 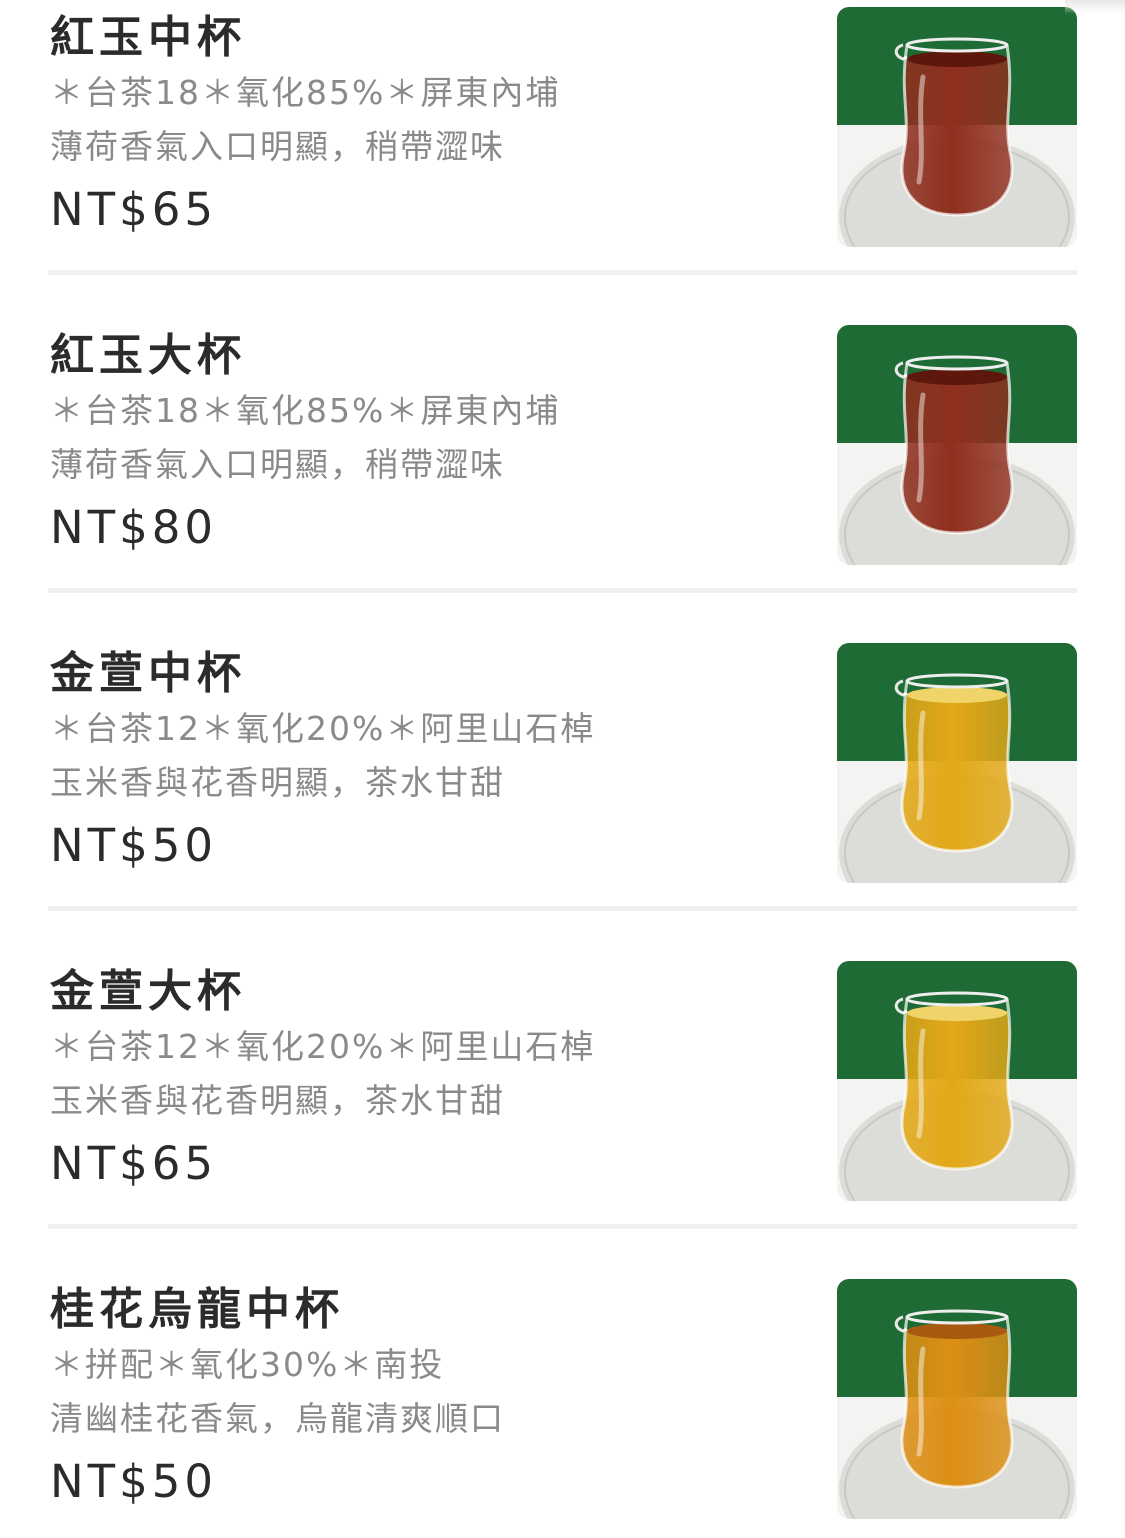 I want to click on menu-item-description: 清幽桂花香氣，烏龍清爽順口, so click(x=277, y=1418).